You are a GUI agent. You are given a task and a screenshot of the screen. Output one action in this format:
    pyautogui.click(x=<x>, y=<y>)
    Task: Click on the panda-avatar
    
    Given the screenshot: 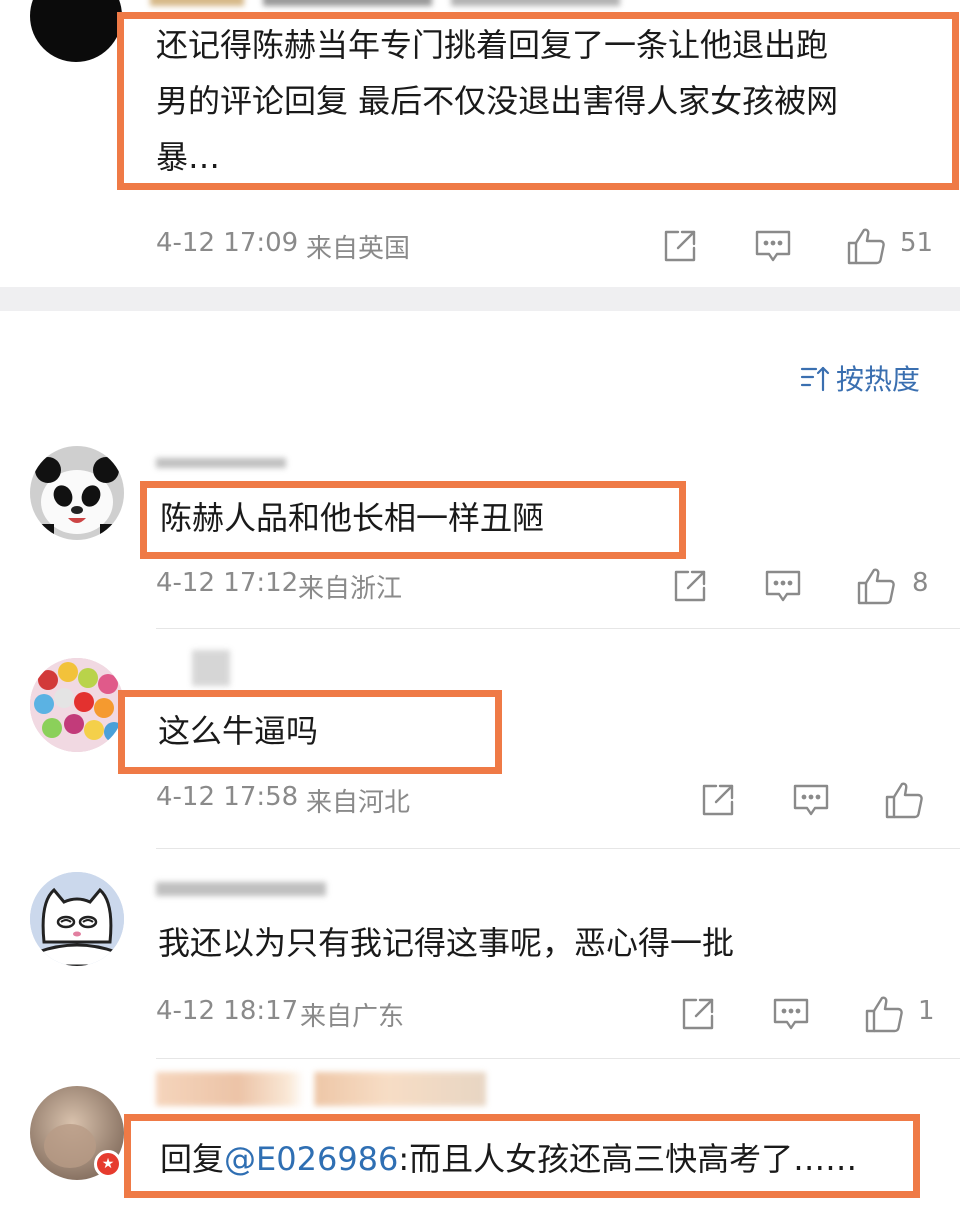 What is the action you would take?
    pyautogui.click(x=77, y=493)
    